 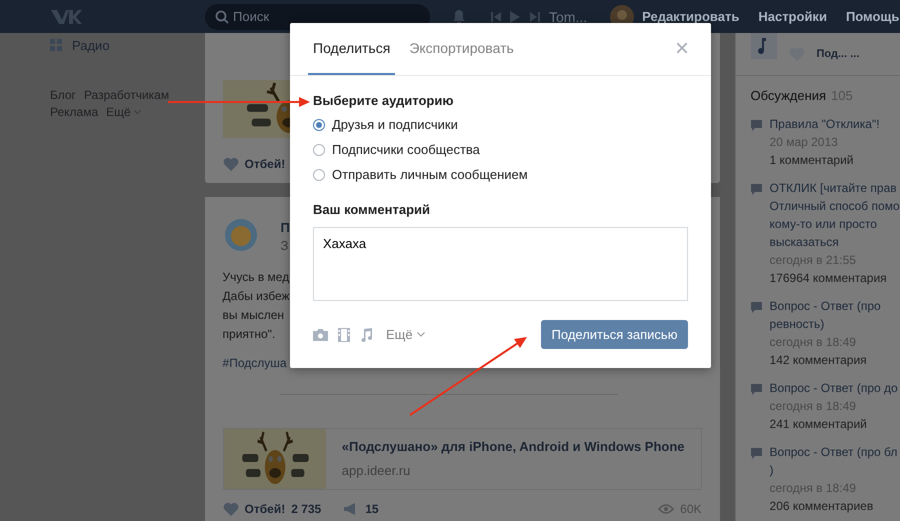 What do you see at coordinates (666, 509) in the screenshot?
I see `eye-icon` at bounding box center [666, 509].